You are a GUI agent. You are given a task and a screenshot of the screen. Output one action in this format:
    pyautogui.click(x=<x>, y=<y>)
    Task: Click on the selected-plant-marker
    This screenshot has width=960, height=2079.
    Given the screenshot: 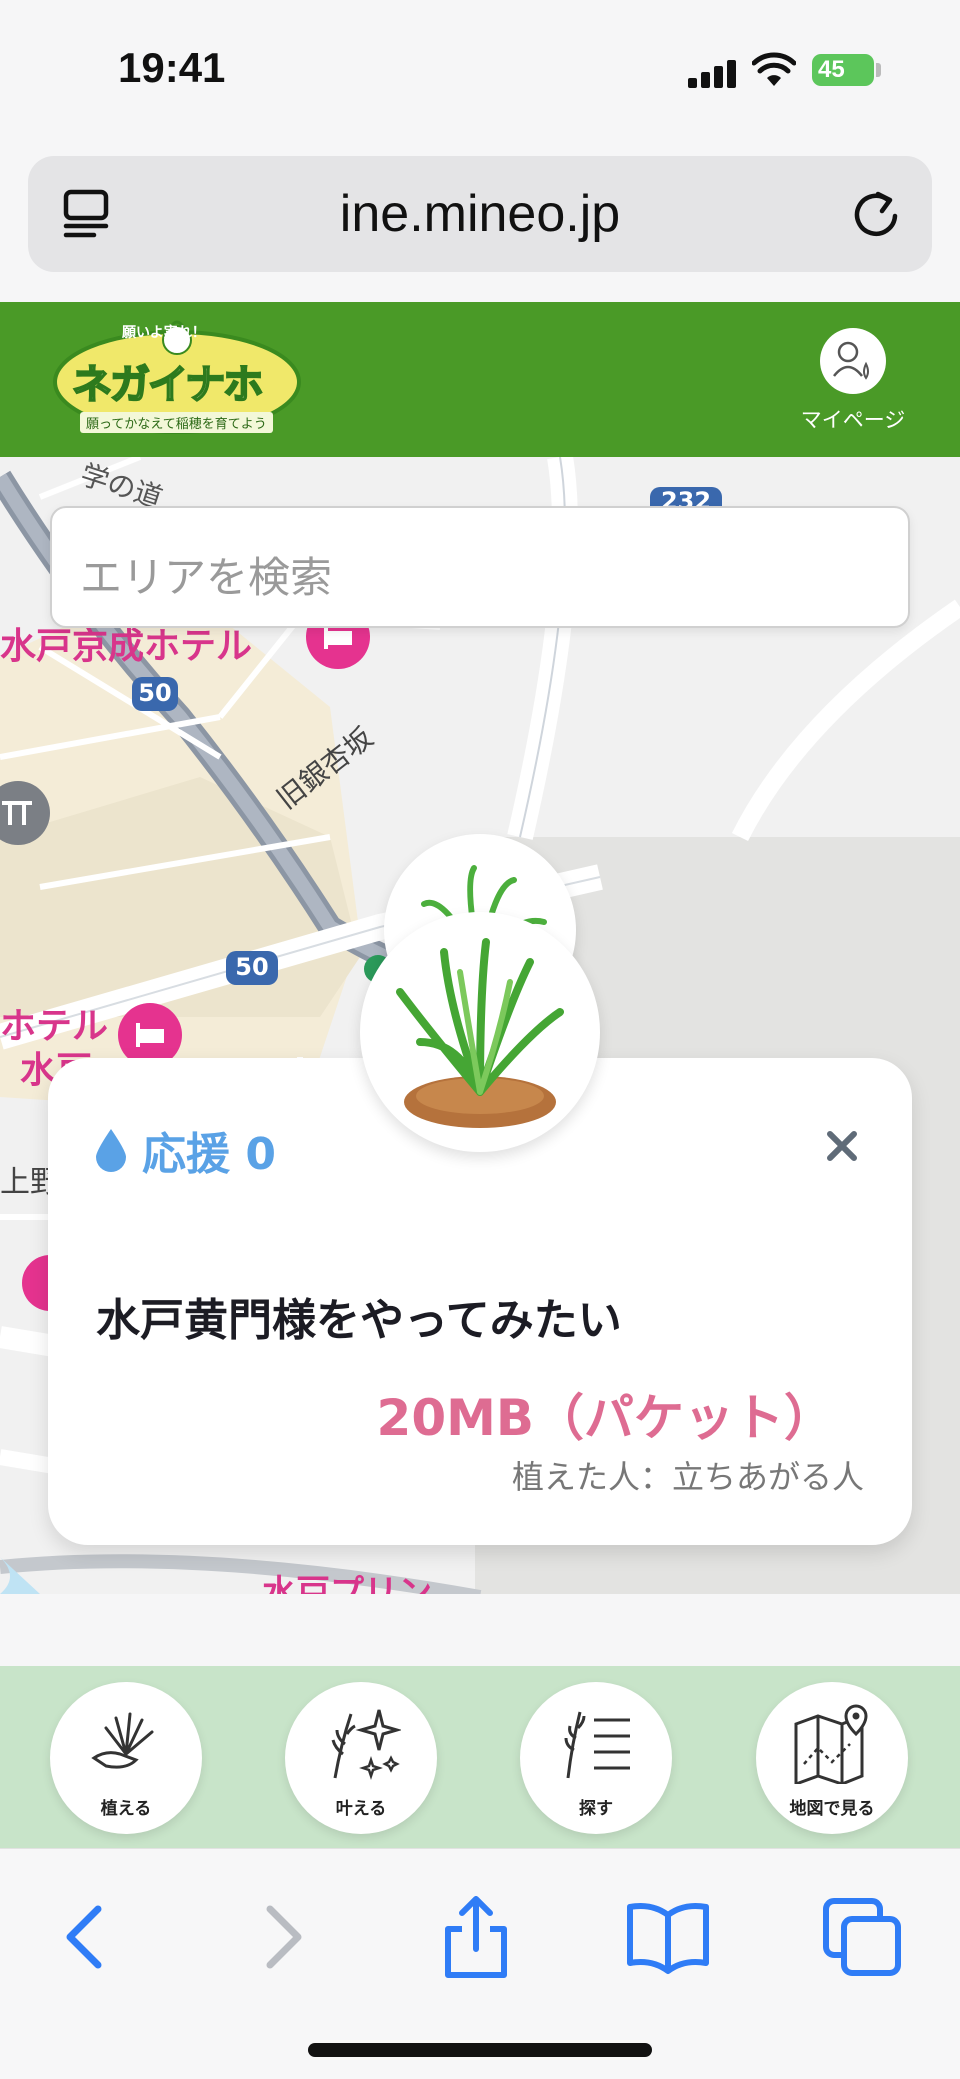 What is the action you would take?
    pyautogui.click(x=480, y=1032)
    